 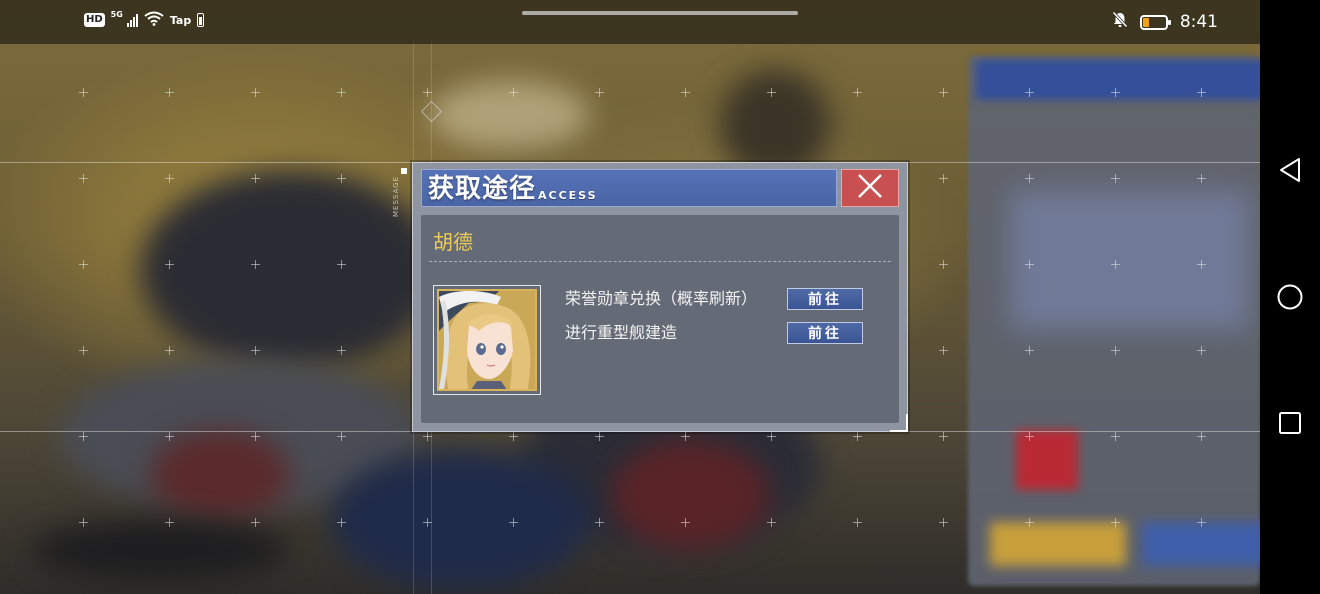 What do you see at coordinates (1120, 22) in the screenshot?
I see `bell-muted-icon` at bounding box center [1120, 22].